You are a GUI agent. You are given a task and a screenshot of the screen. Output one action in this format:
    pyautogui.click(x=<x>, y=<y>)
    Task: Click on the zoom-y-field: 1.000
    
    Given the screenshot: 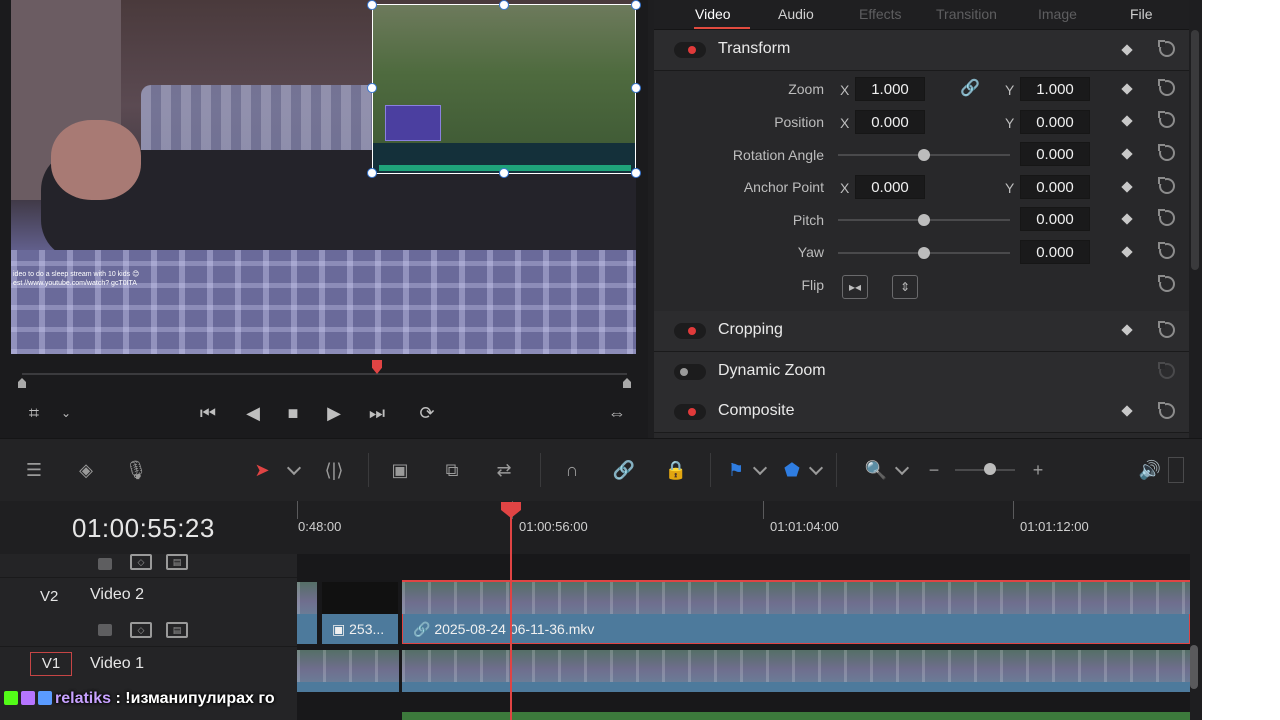 What is the action you would take?
    pyautogui.click(x=1055, y=89)
    